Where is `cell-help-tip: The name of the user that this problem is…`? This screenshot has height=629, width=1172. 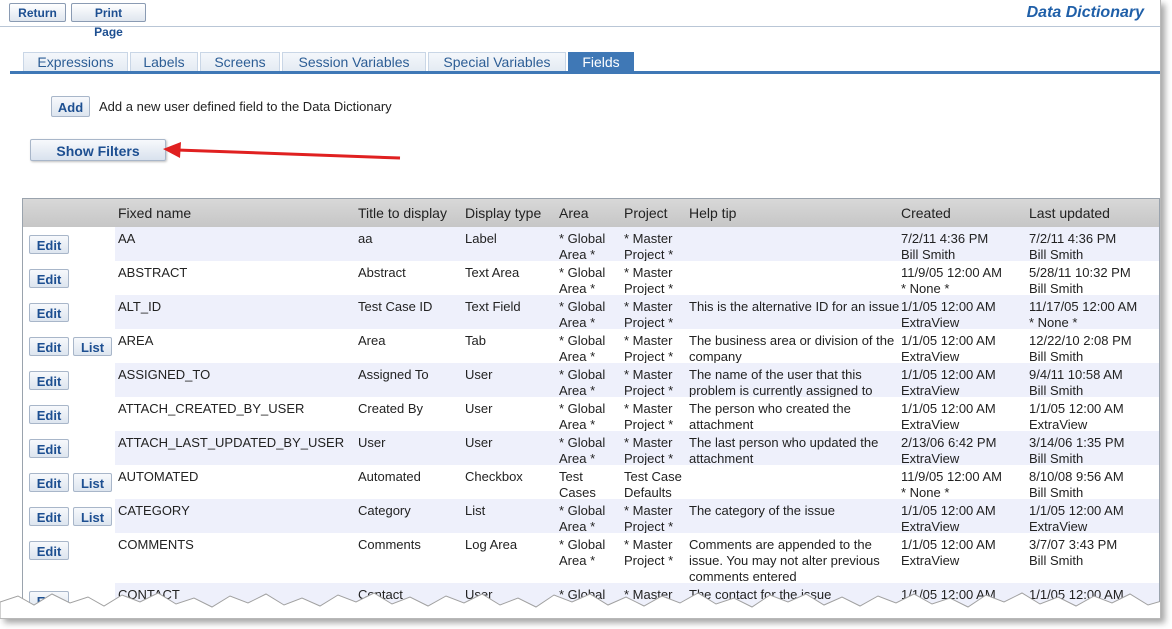 cell-help-tip: The name of the user that this problem is… is located at coordinates (781, 383).